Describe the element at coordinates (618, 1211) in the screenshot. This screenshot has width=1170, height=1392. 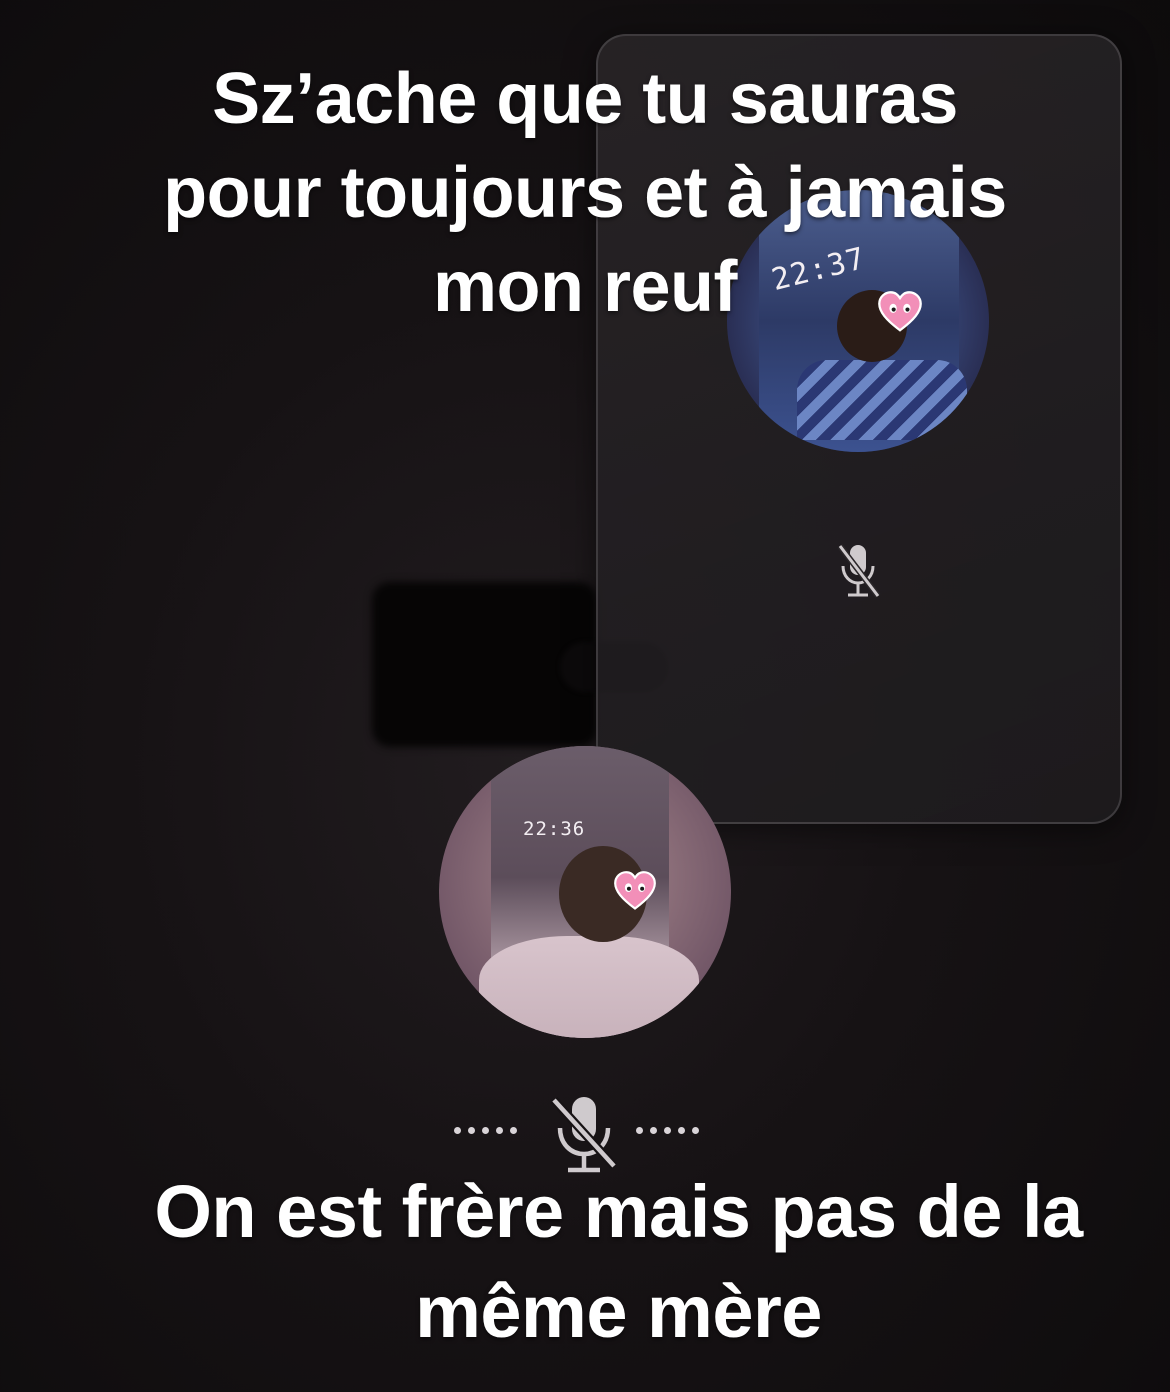
I see `caption-line: On est frère mais pas de la` at that location.